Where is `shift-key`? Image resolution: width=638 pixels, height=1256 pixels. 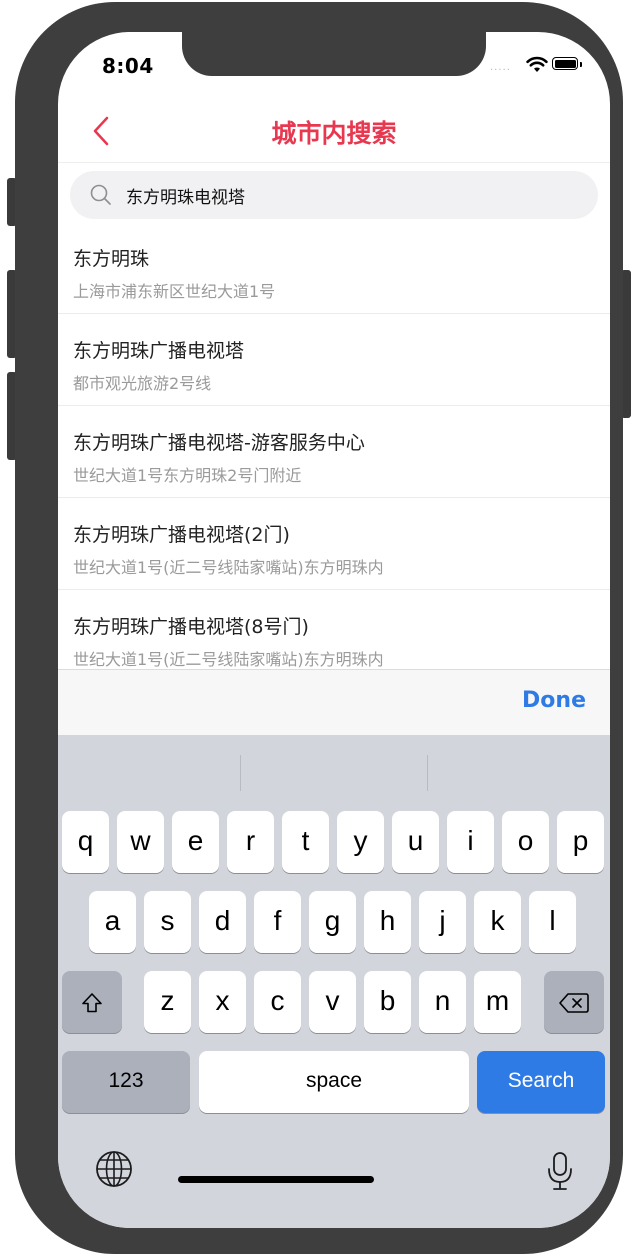
shift-key is located at coordinates (92, 1002).